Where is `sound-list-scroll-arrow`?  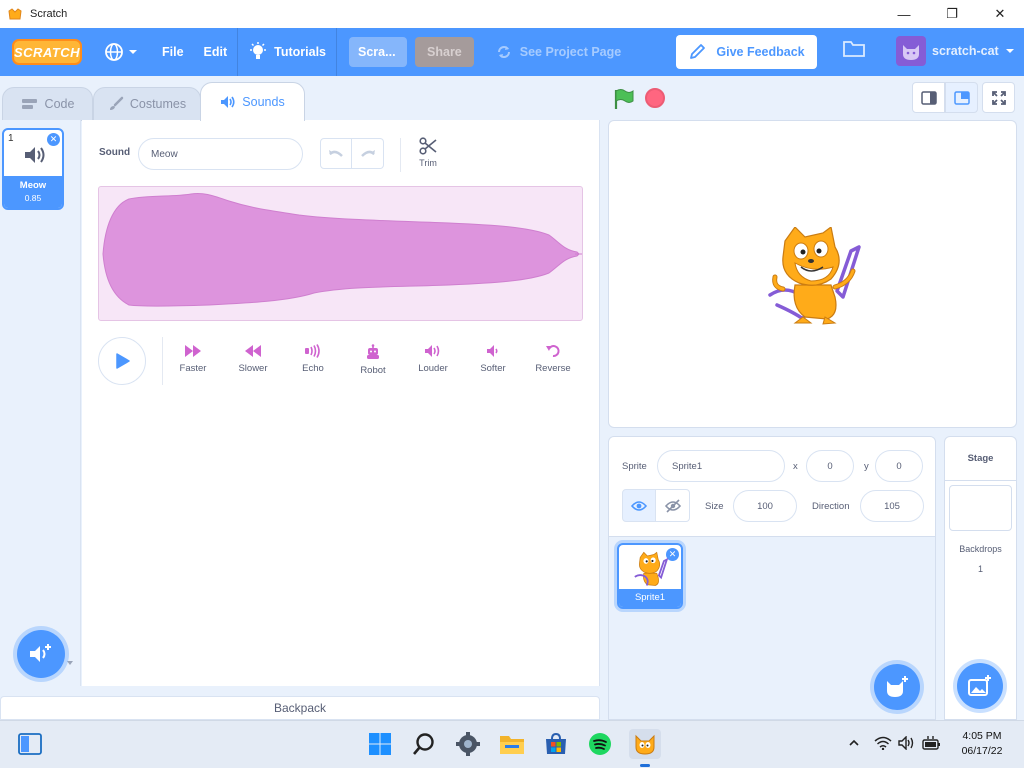
sound-list-scroll-arrow is located at coordinates (70, 398).